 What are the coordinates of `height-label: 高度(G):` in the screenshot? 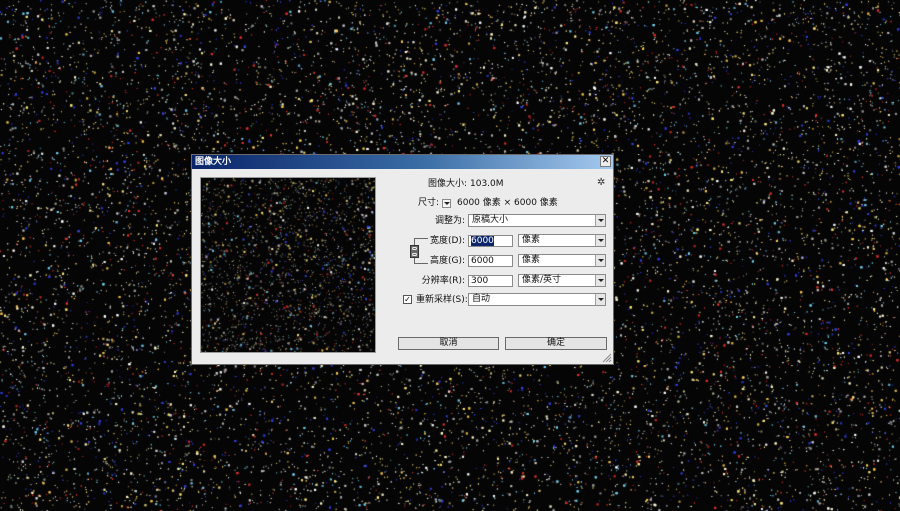 It's located at (447, 261).